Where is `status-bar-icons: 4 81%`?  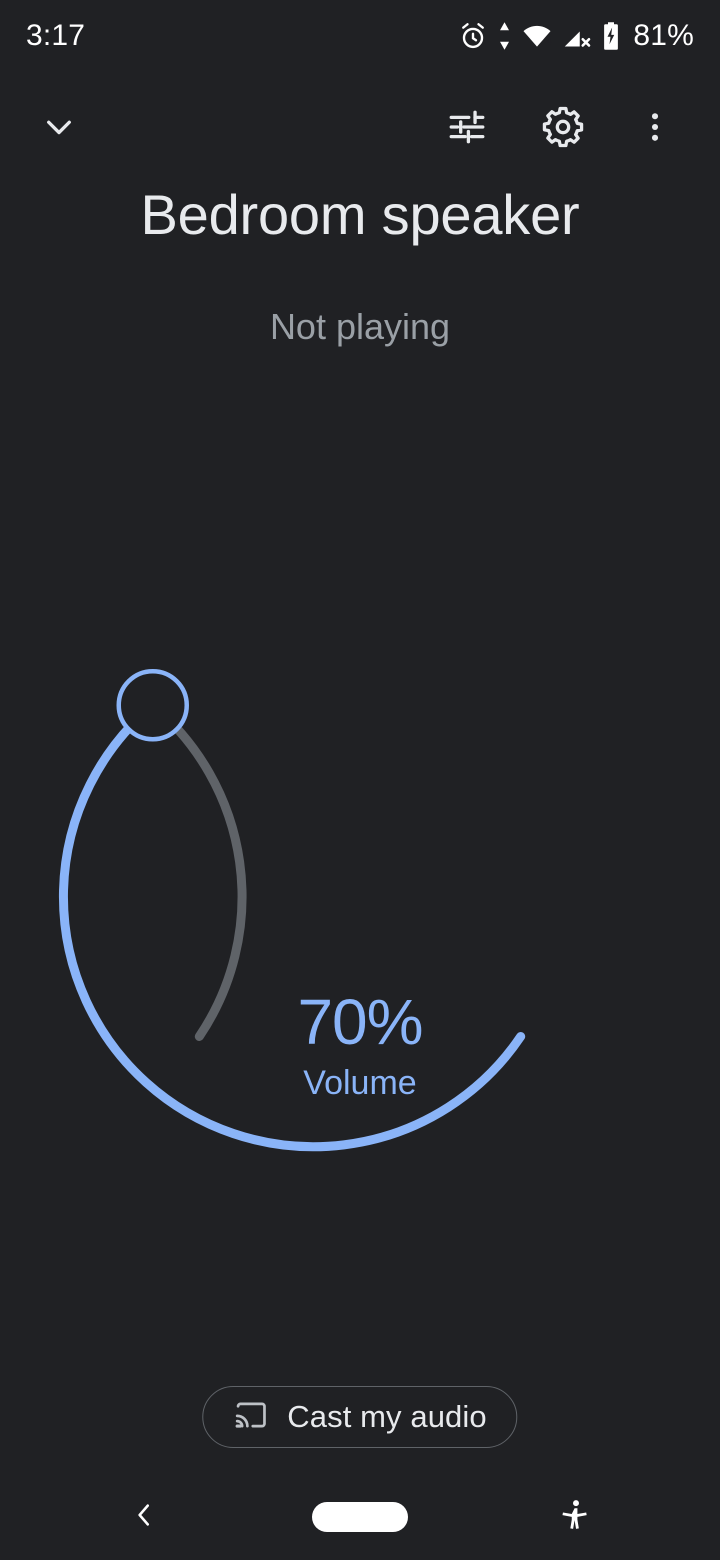 status-bar-icons: 4 81% is located at coordinates (576, 36).